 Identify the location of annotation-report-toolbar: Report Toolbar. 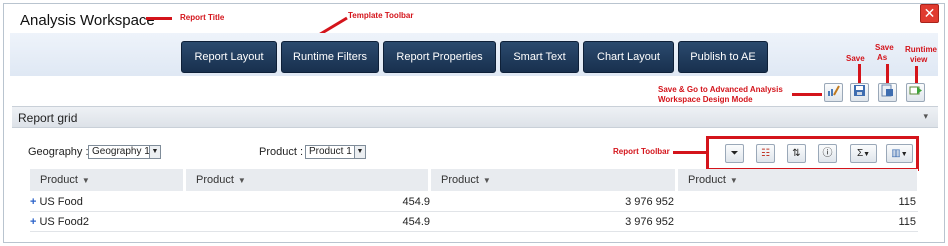
(641, 151).